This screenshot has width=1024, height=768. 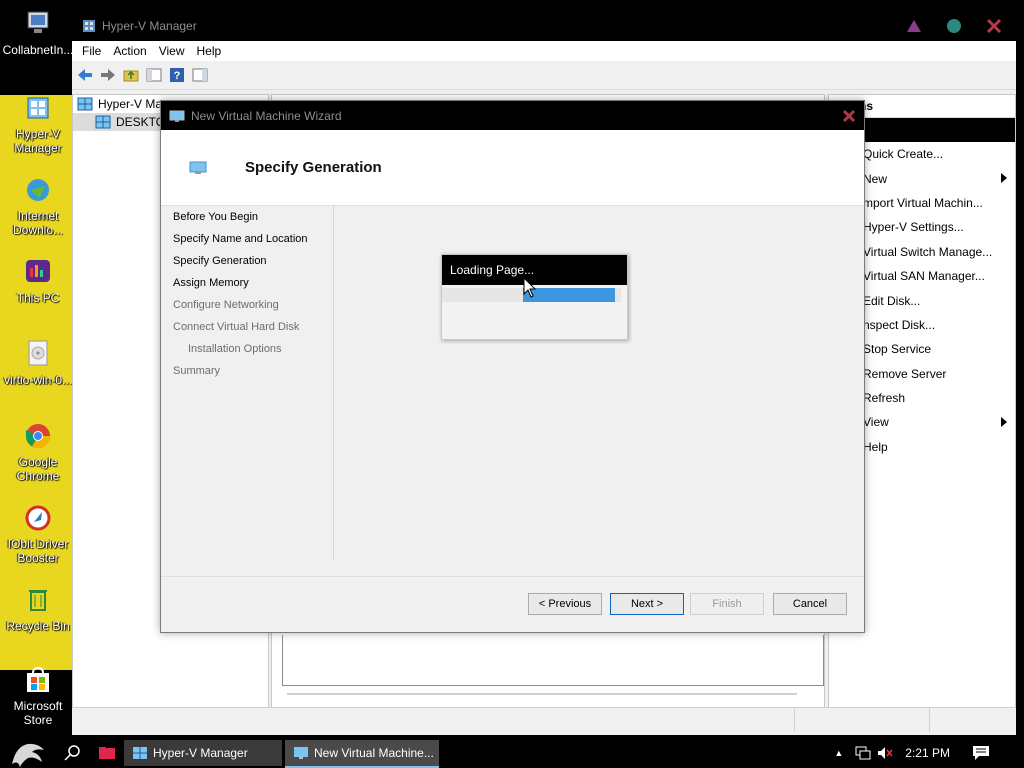 I want to click on finish-button: Finish, so click(x=727, y=604).